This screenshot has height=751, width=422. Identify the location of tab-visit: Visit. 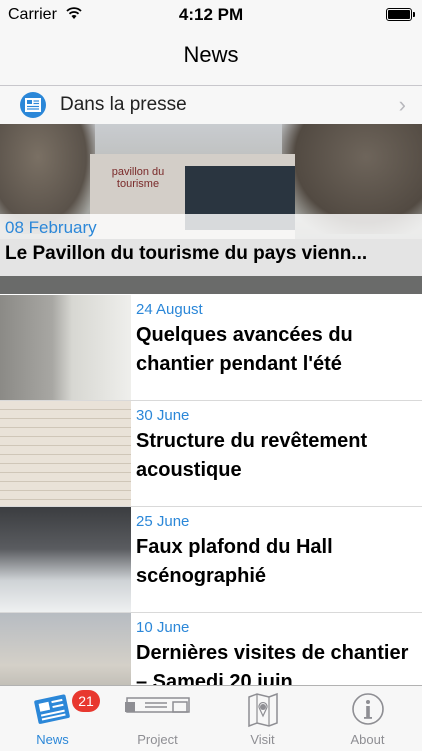
(262, 718).